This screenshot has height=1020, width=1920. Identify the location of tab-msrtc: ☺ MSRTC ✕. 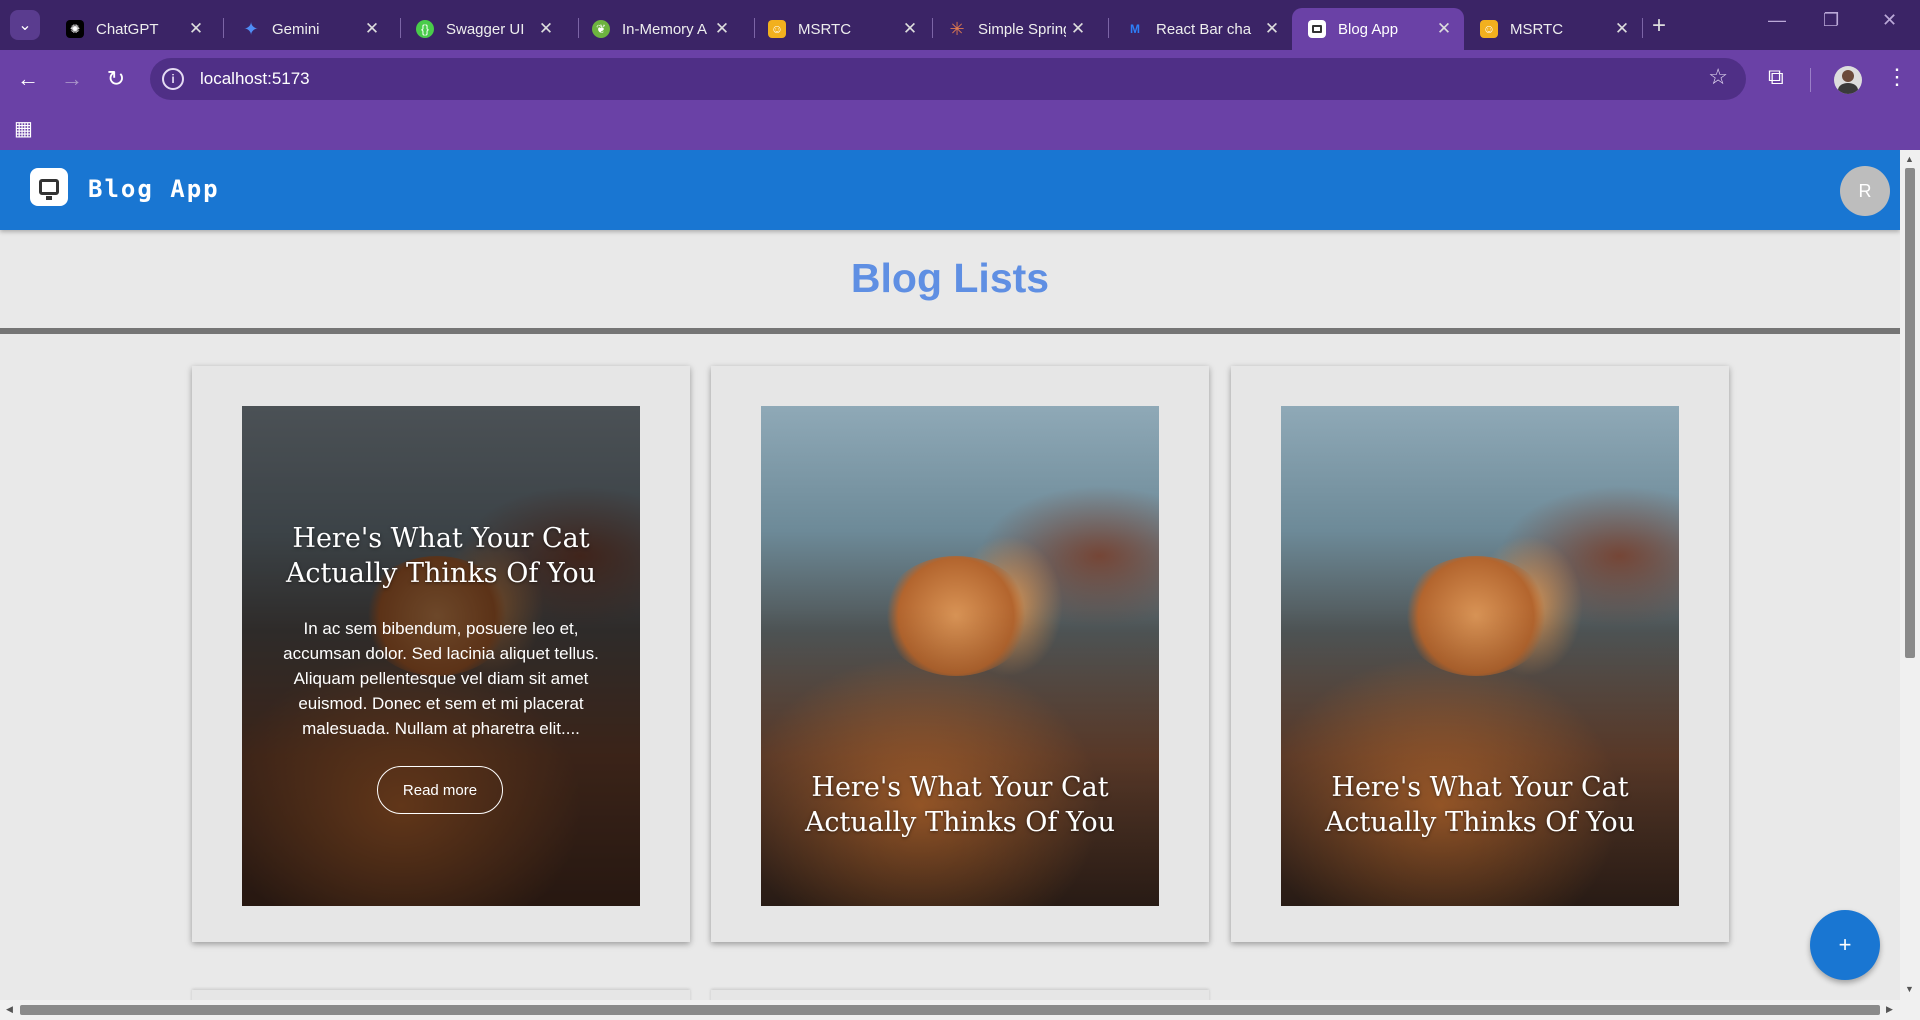
(841, 29).